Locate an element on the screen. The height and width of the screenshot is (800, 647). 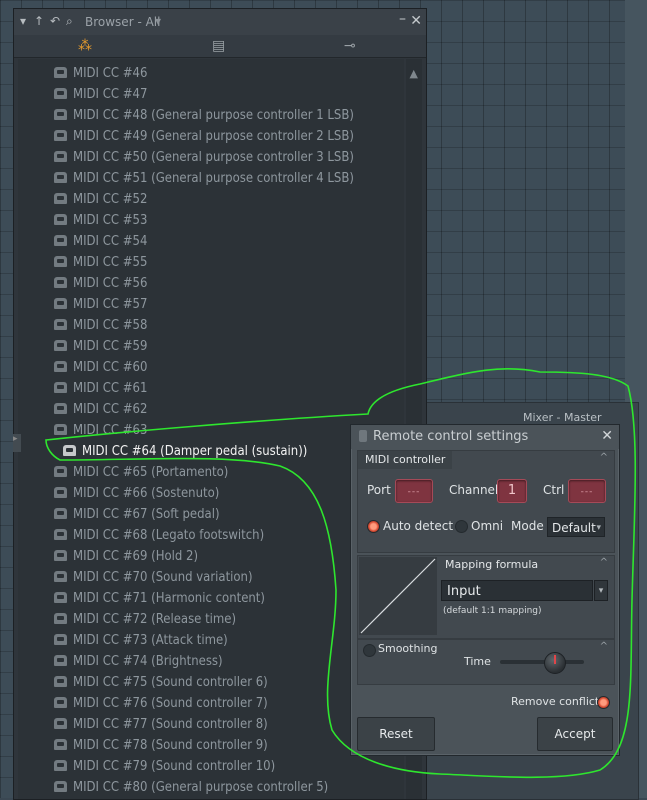
scroll-up-icon: ▲ is located at coordinates (414, 73).